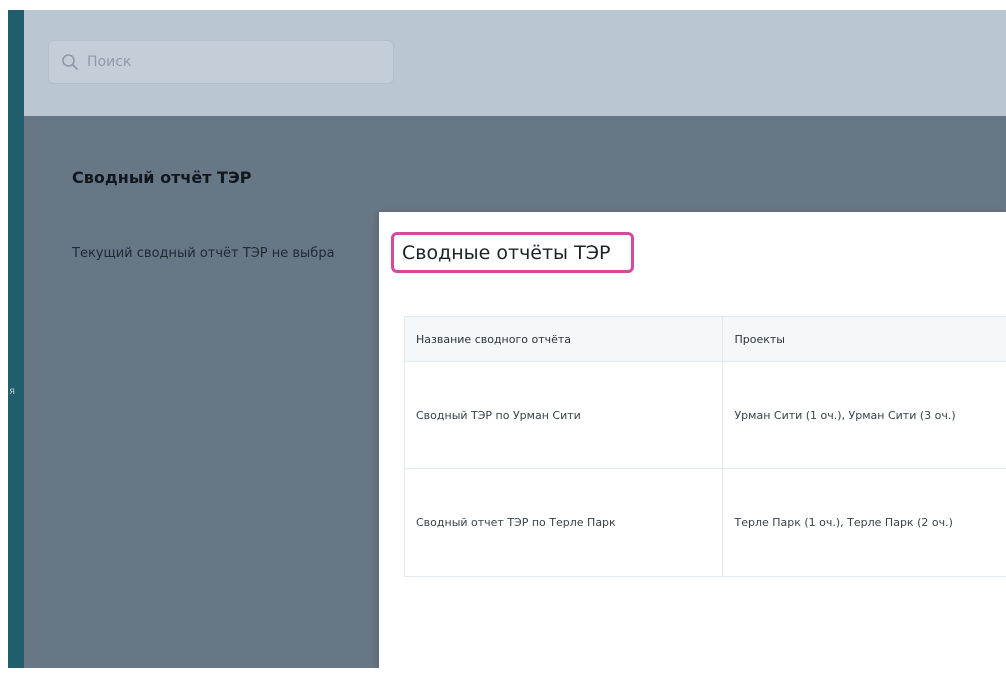  I want to click on page-subtitle: Текущий сводный отчёт ТЭР не выбра, so click(203, 253).